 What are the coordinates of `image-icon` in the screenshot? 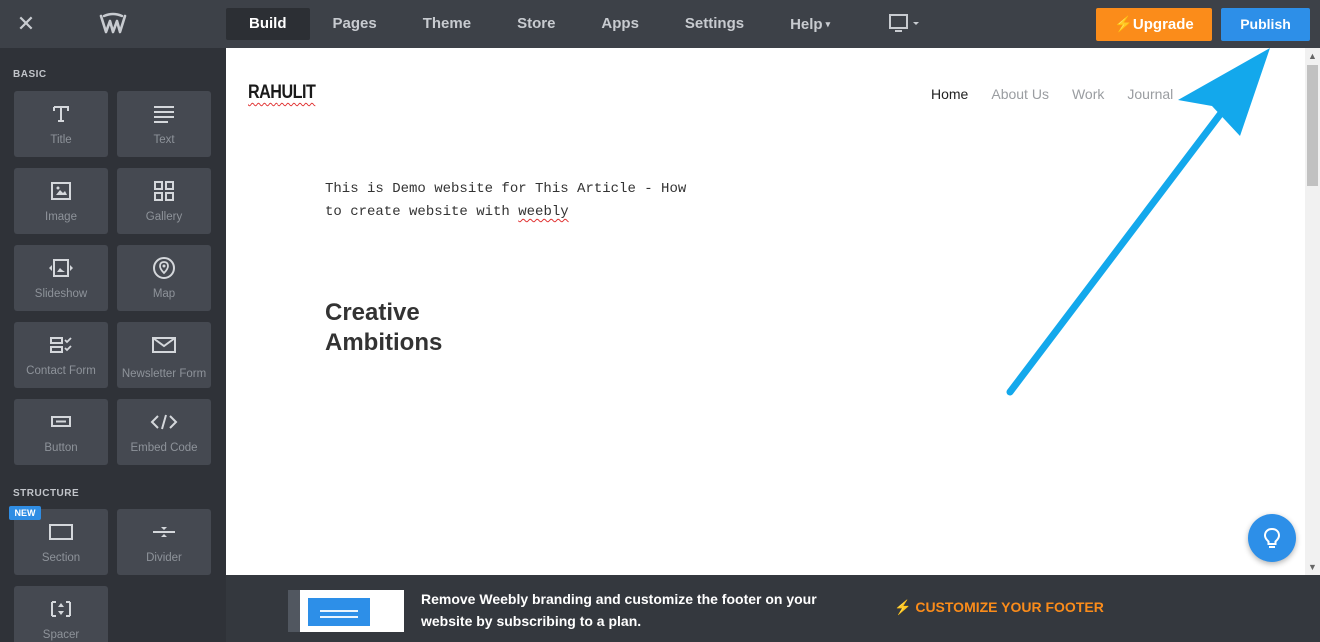 It's located at (61, 191).